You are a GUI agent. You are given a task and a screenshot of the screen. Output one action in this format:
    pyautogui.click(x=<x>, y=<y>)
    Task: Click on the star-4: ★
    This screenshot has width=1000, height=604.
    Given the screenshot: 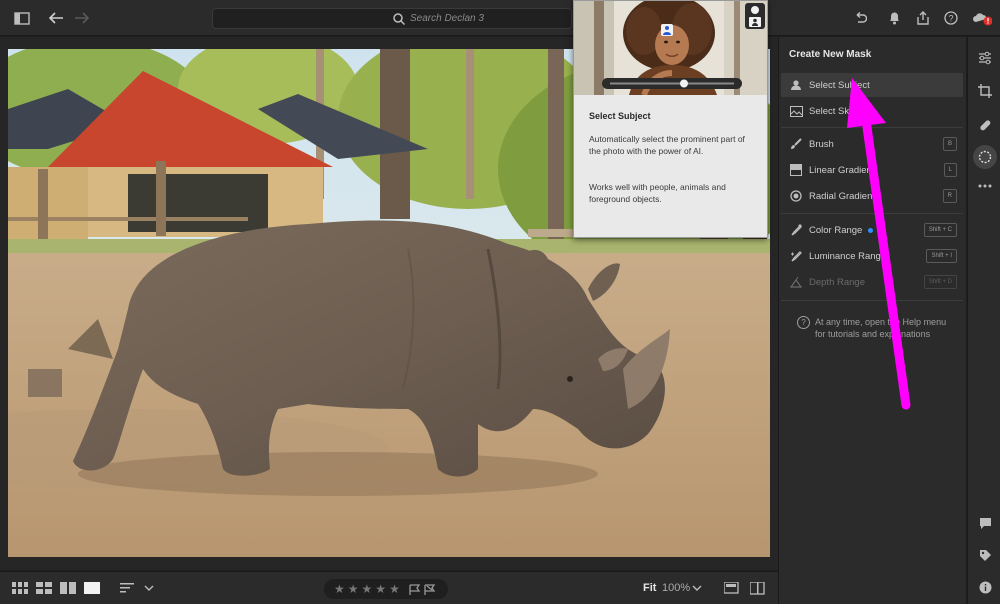 What is the action you would take?
    pyautogui.click(x=380, y=589)
    